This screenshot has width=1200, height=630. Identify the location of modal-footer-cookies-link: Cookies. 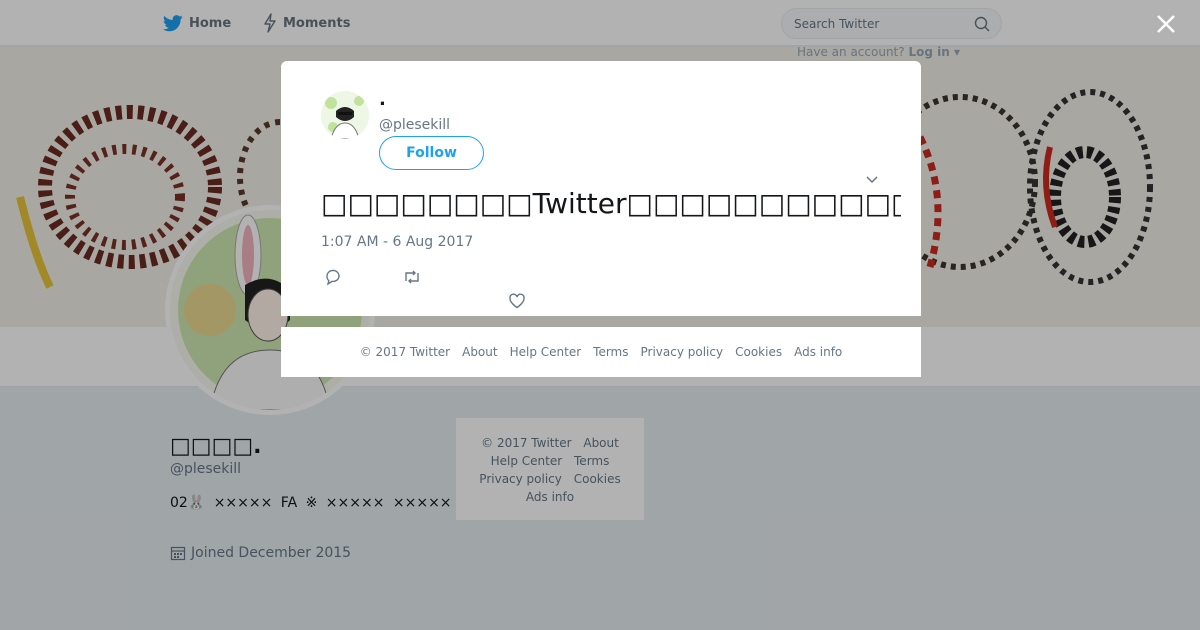
(758, 352).